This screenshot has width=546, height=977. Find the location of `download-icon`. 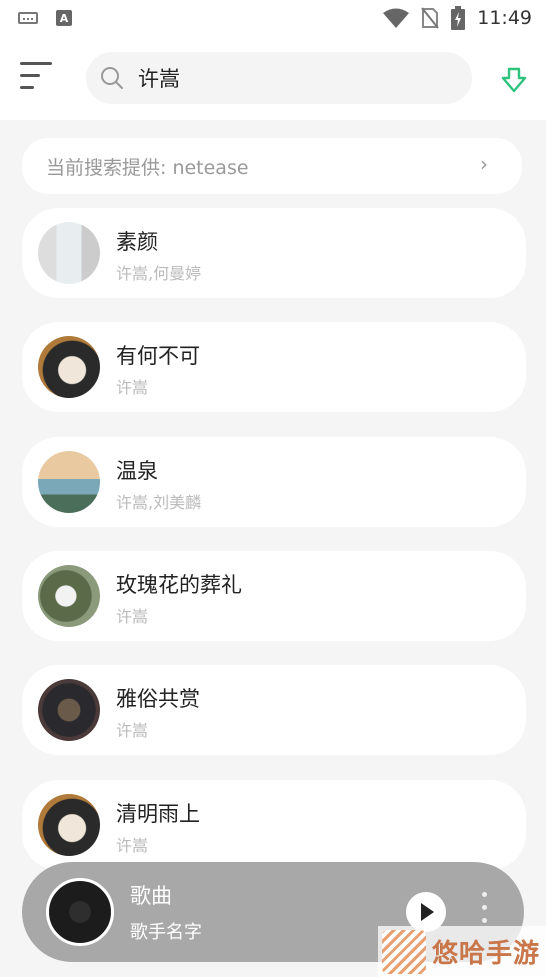

download-icon is located at coordinates (514, 80).